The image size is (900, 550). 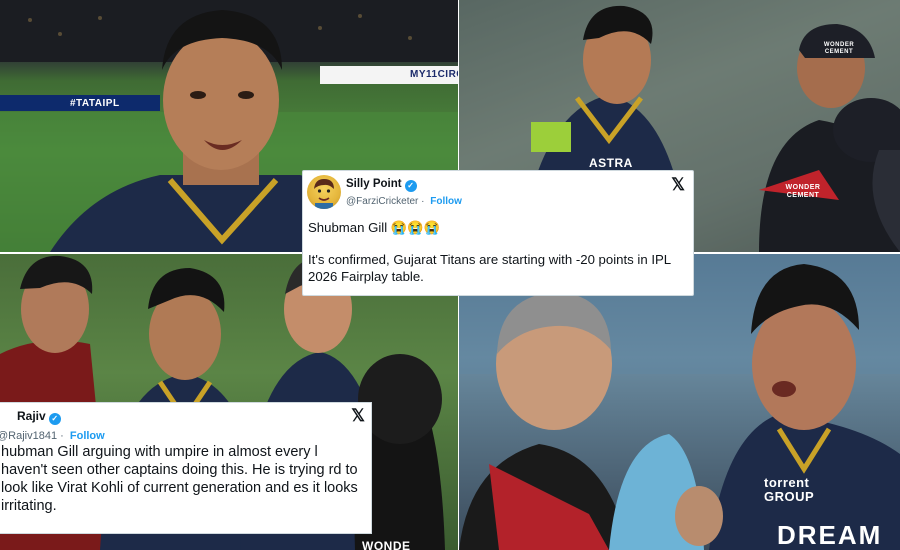 I want to click on jersey-text-bottom-right: DREAM, so click(x=830, y=535).